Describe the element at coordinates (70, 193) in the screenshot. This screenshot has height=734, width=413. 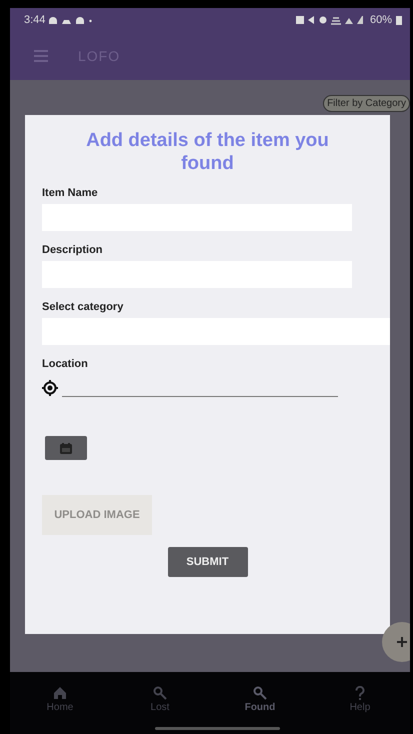
I see `field-label: Item Name` at that location.